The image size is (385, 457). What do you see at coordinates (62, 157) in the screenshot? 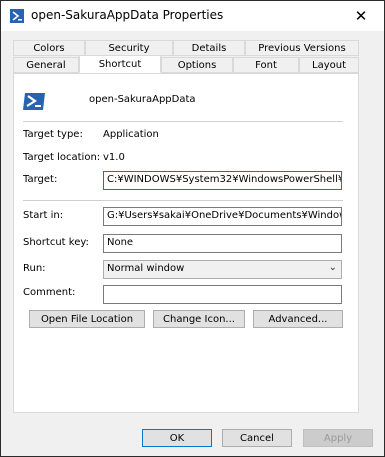
I see `target-location-label: Target location:` at bounding box center [62, 157].